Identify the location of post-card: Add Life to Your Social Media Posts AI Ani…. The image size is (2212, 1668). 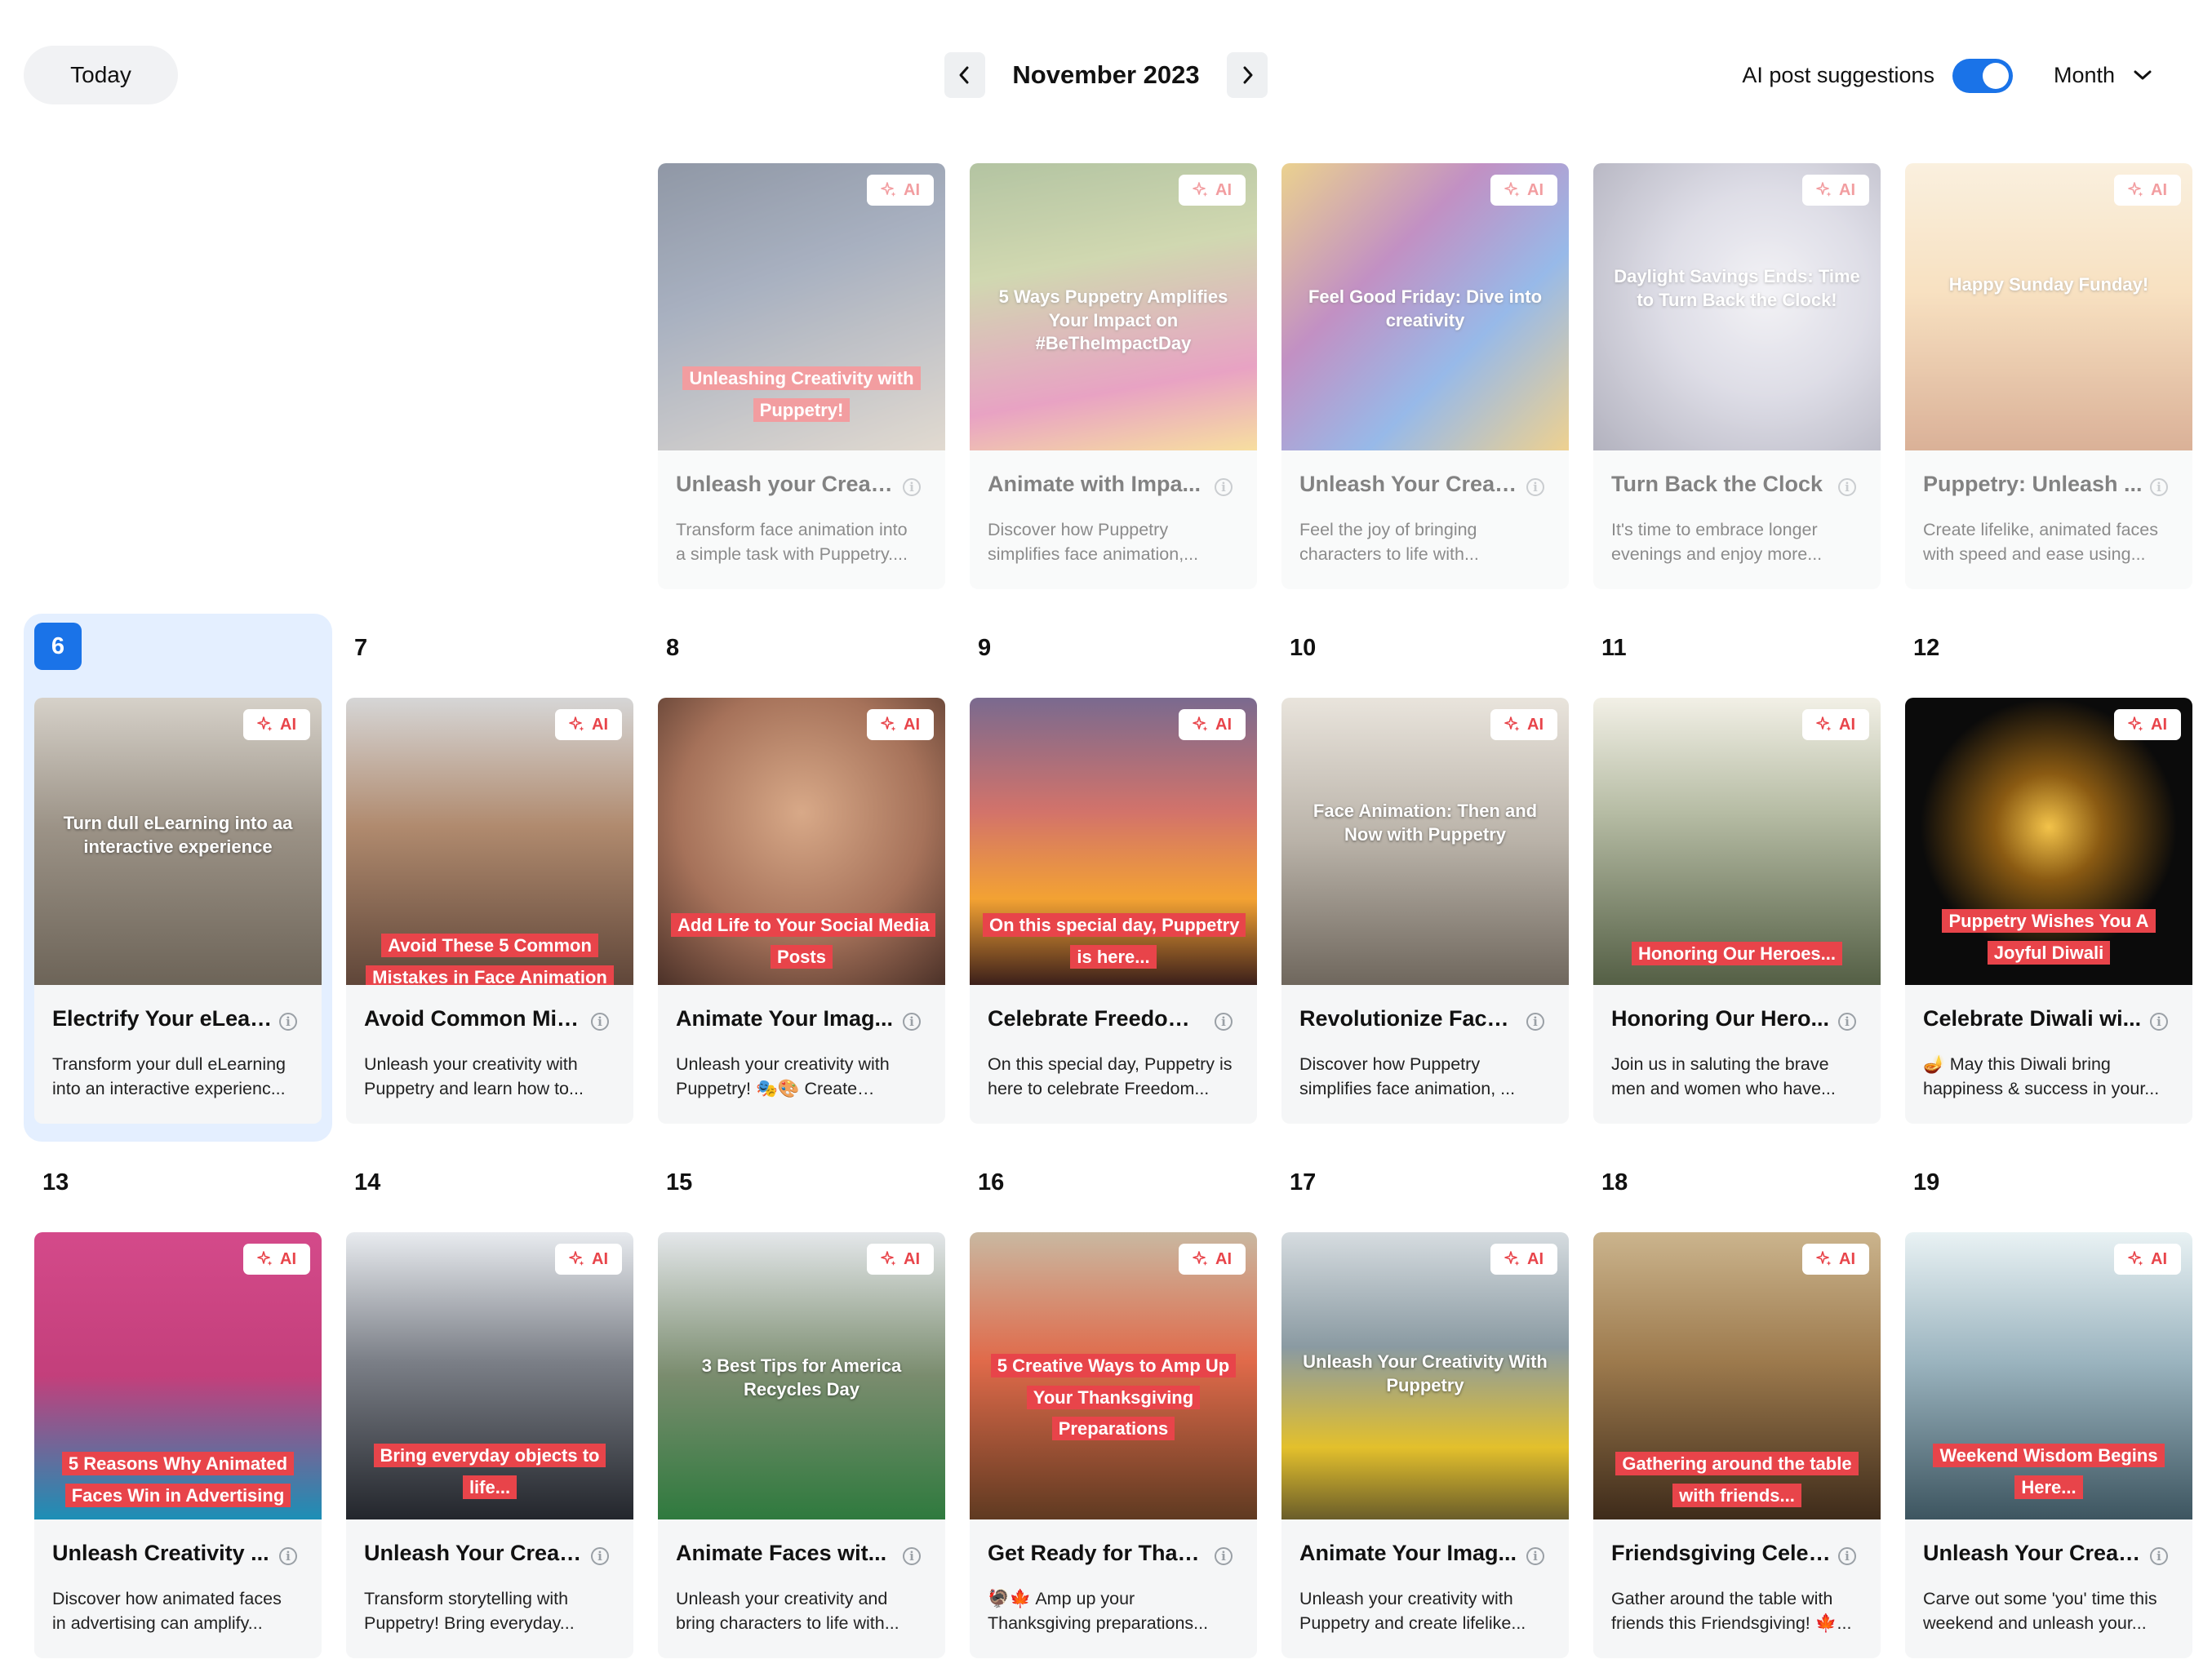
(801, 911).